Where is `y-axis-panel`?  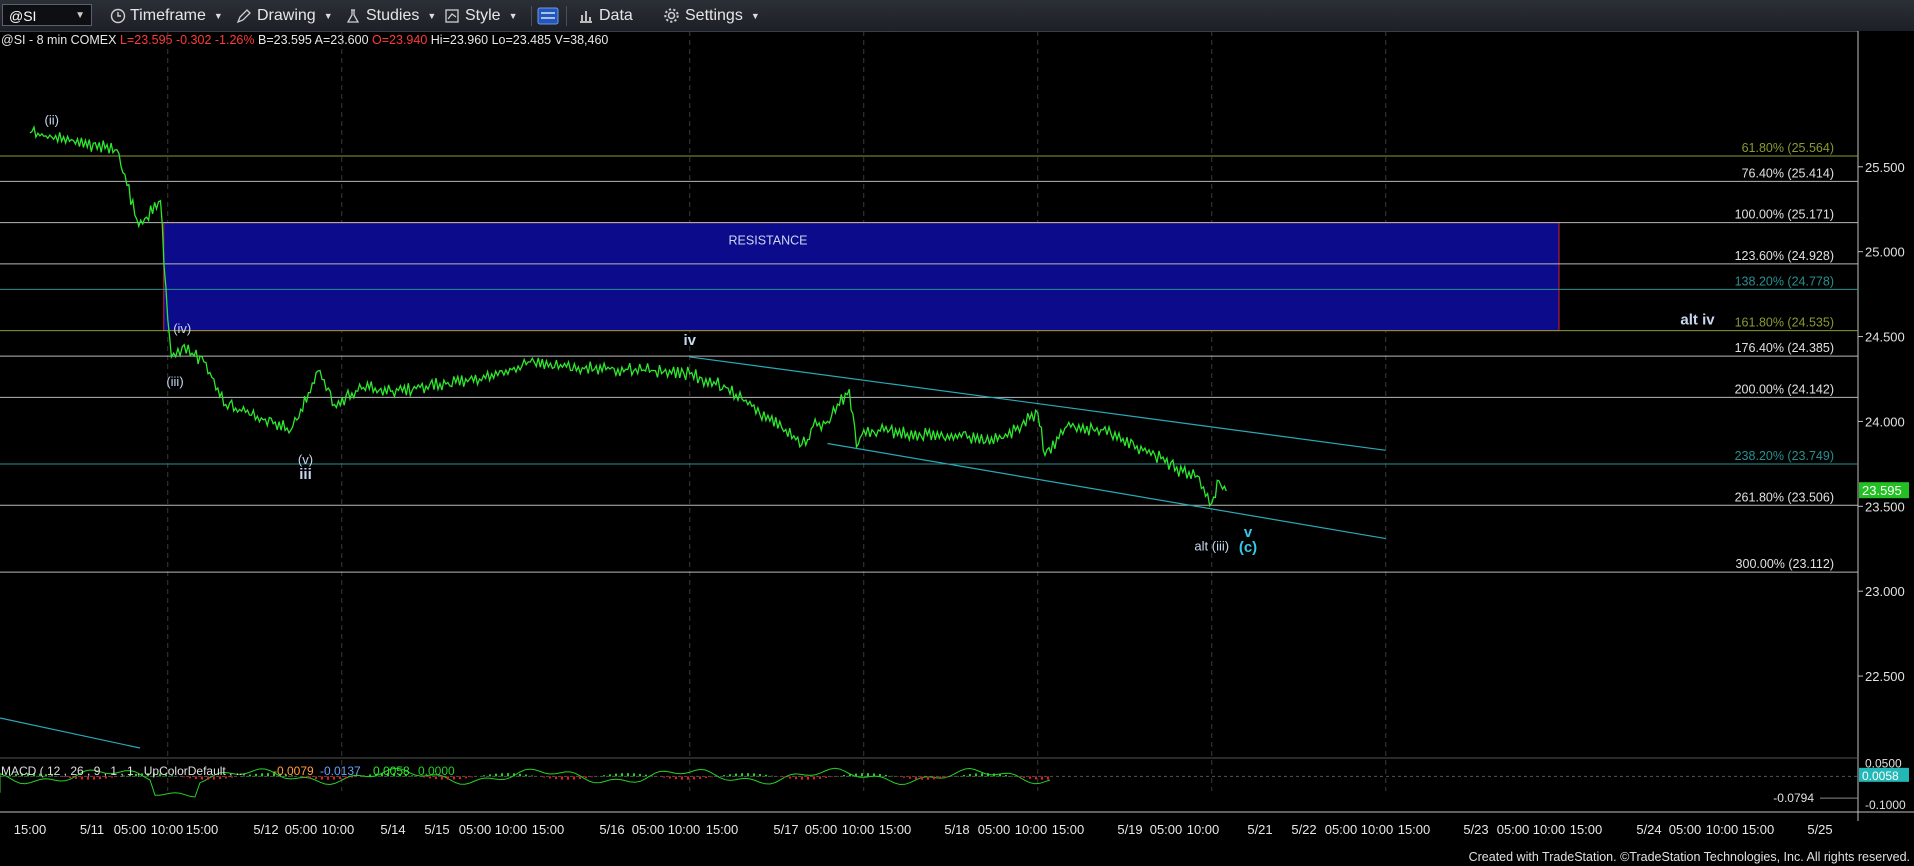 y-axis-panel is located at coordinates (1886, 437).